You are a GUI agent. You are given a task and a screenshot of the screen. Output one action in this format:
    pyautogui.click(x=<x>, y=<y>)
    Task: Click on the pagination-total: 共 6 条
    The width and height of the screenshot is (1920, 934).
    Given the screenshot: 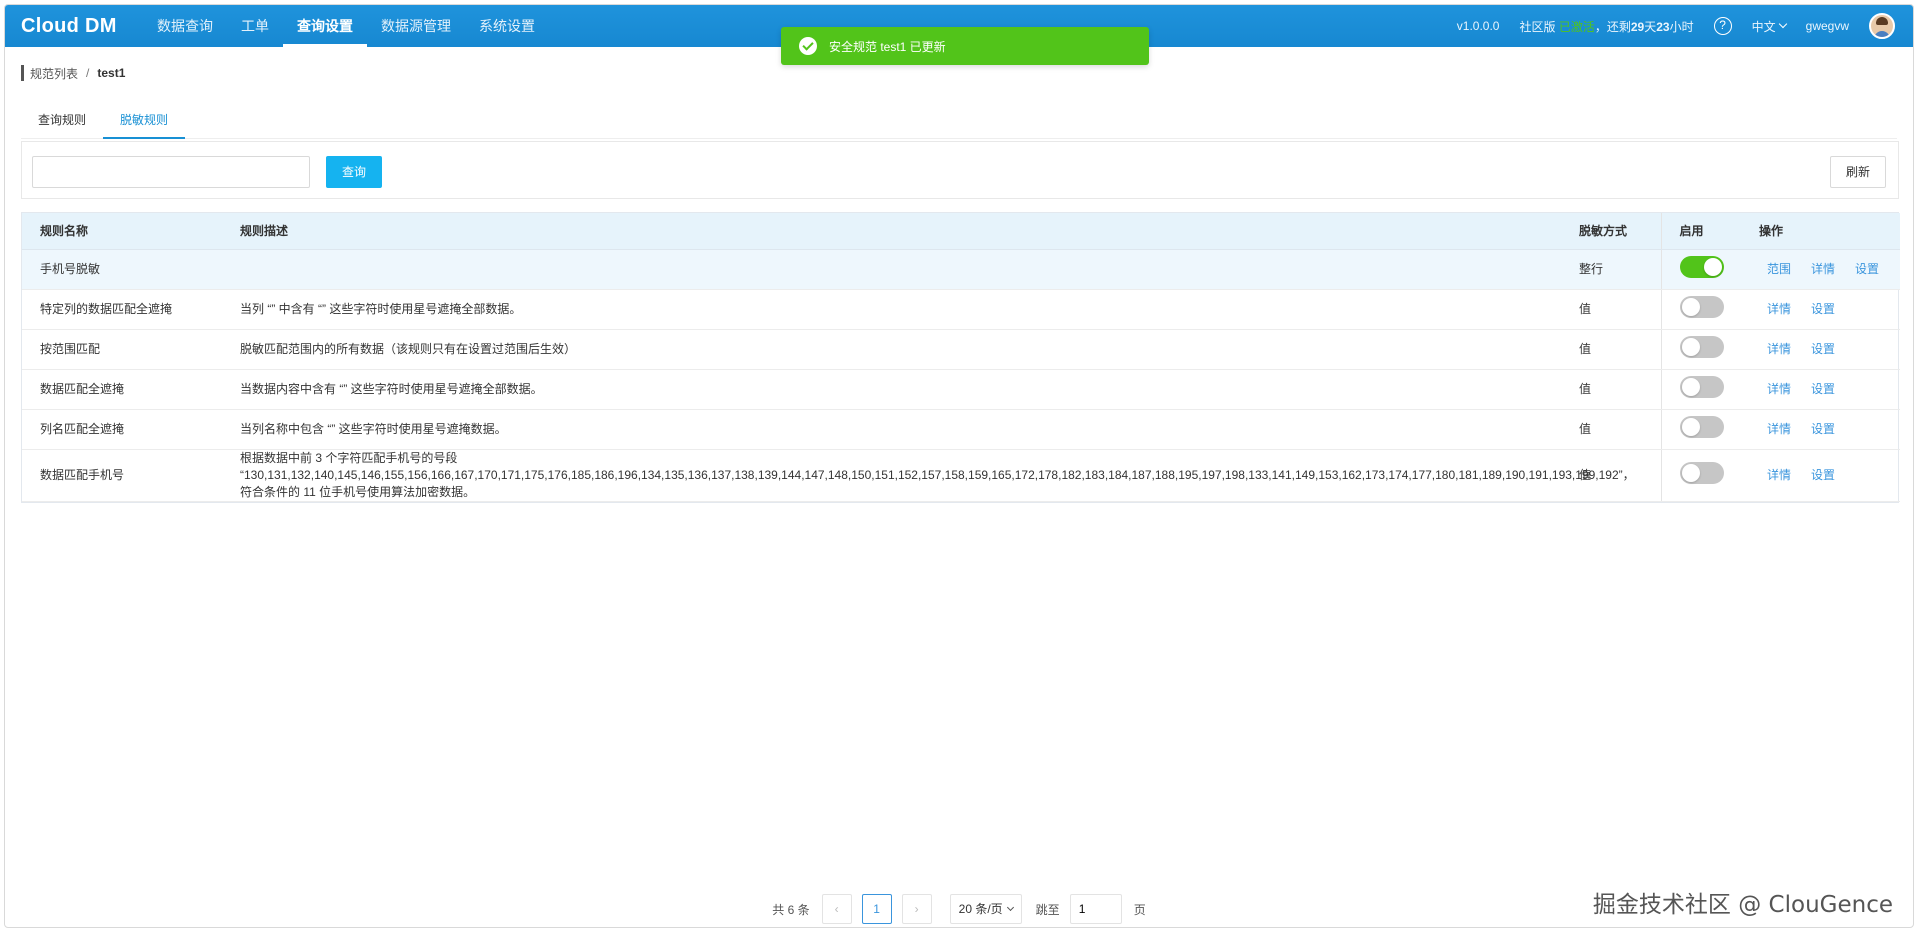 What is the action you would take?
    pyautogui.click(x=791, y=909)
    